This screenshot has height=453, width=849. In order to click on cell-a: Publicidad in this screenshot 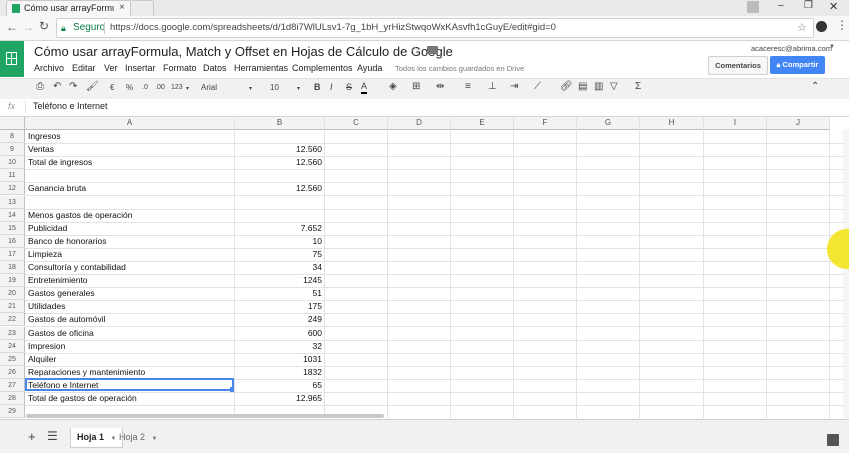, I will do `click(47, 228)`.